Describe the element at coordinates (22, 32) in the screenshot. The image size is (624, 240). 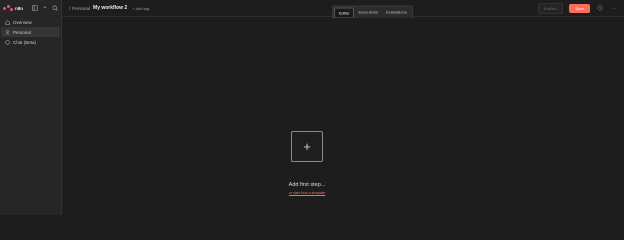
I see `sidebar-item-label: Personal` at that location.